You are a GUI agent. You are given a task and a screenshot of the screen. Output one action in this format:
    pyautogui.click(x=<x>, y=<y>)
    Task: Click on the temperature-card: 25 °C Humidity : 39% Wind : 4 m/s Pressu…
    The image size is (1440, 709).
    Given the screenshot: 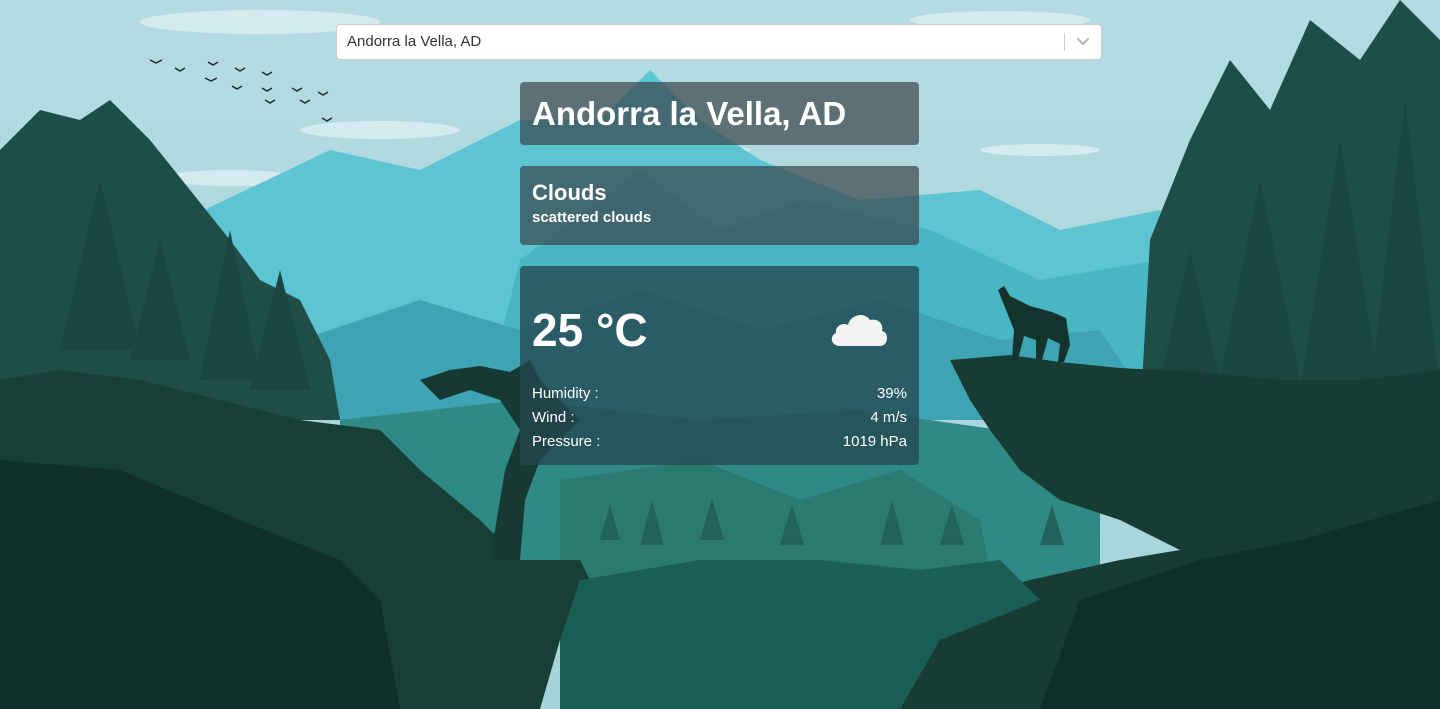 What is the action you would take?
    pyautogui.click(x=719, y=365)
    